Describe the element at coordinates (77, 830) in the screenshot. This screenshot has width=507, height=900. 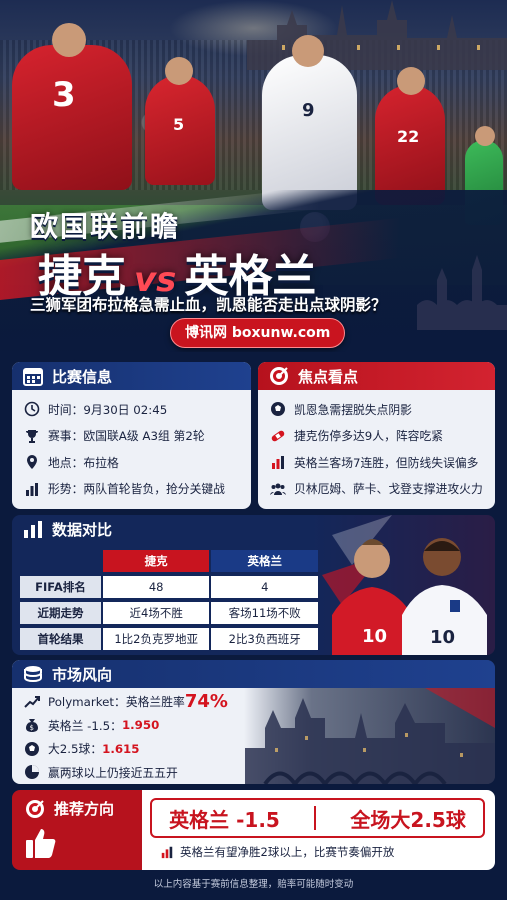
I see `recommend-side: 推荐方向` at that location.